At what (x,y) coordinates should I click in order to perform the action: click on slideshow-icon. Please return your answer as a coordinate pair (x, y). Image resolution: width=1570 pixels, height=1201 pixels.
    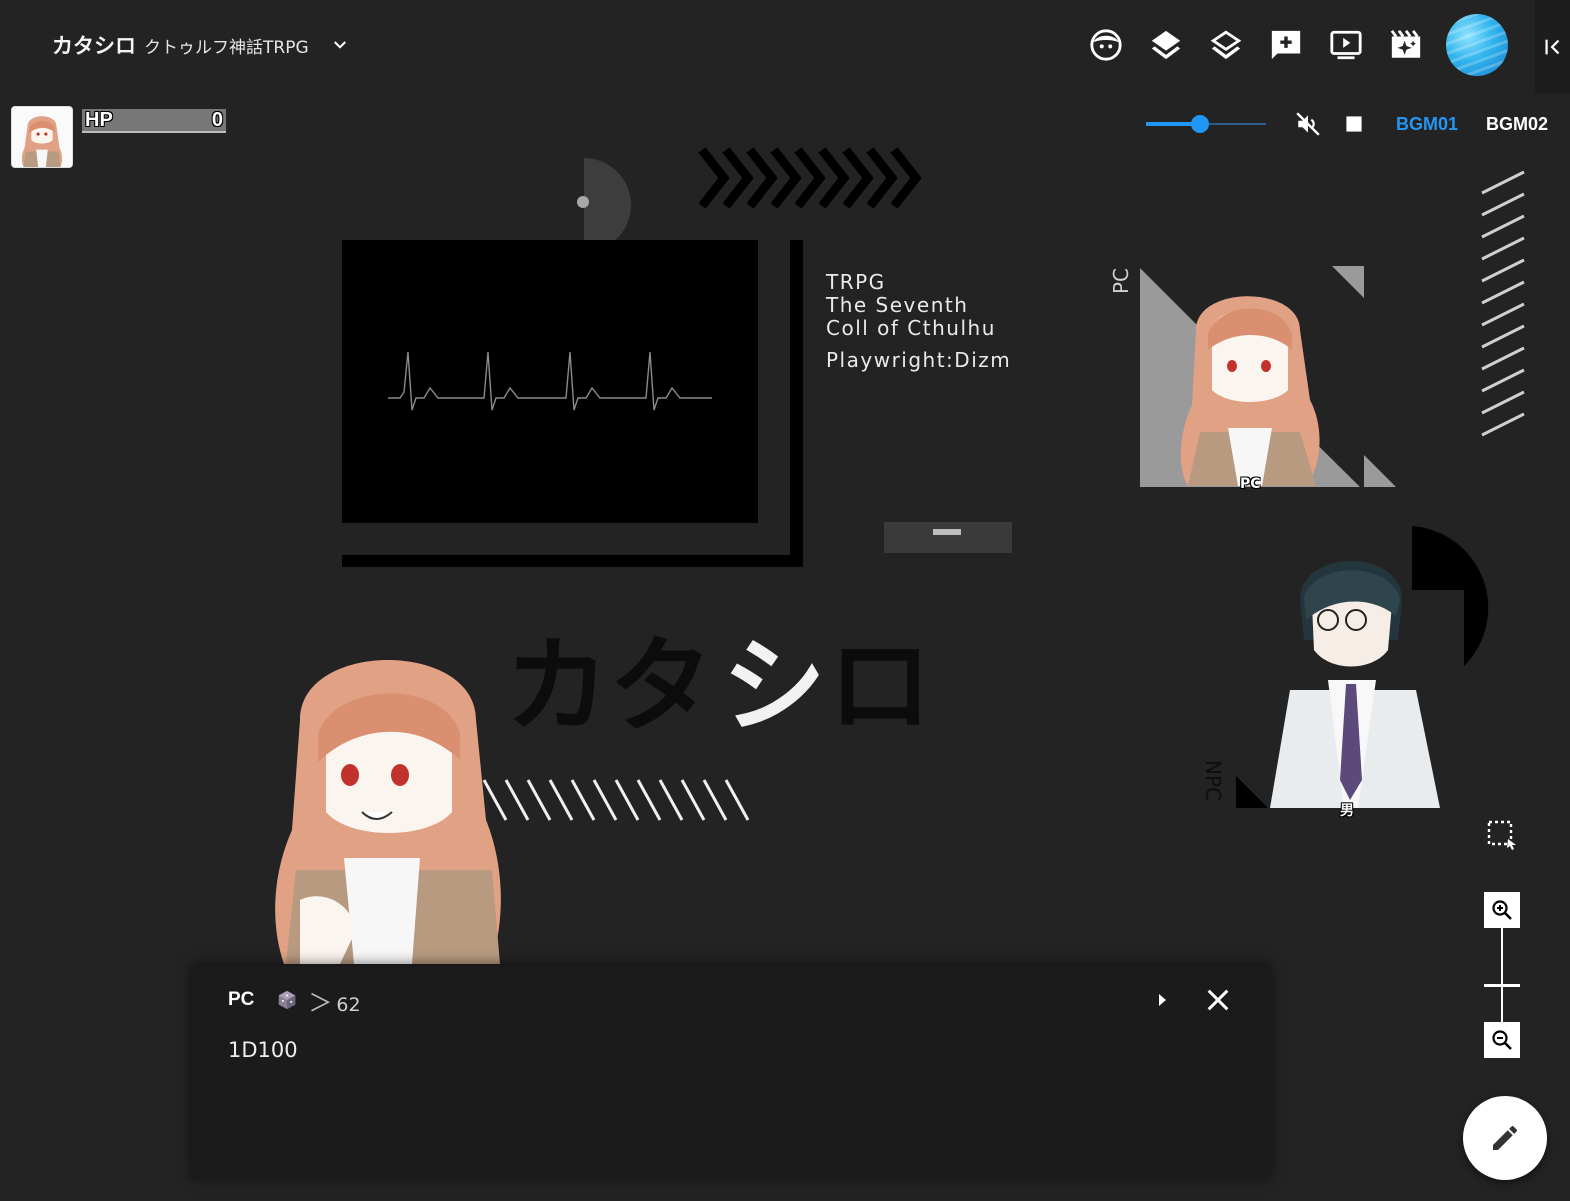
    Looking at the image, I should click on (1346, 45).